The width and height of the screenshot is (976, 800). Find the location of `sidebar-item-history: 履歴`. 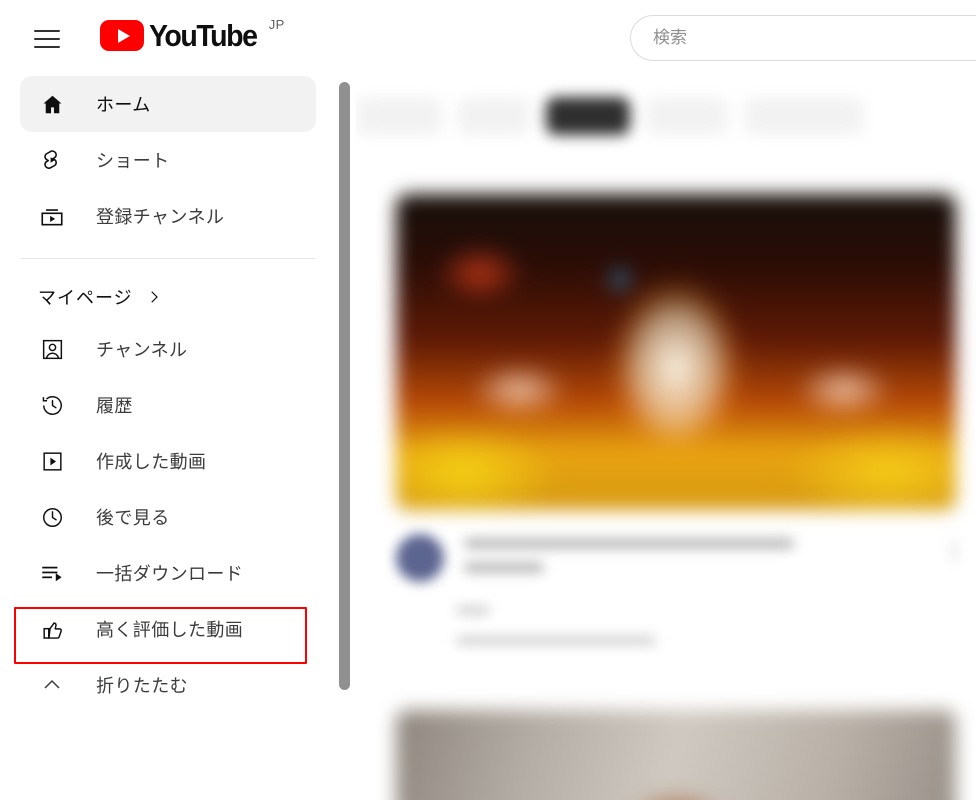

sidebar-item-history: 履歴 is located at coordinates (168, 405).